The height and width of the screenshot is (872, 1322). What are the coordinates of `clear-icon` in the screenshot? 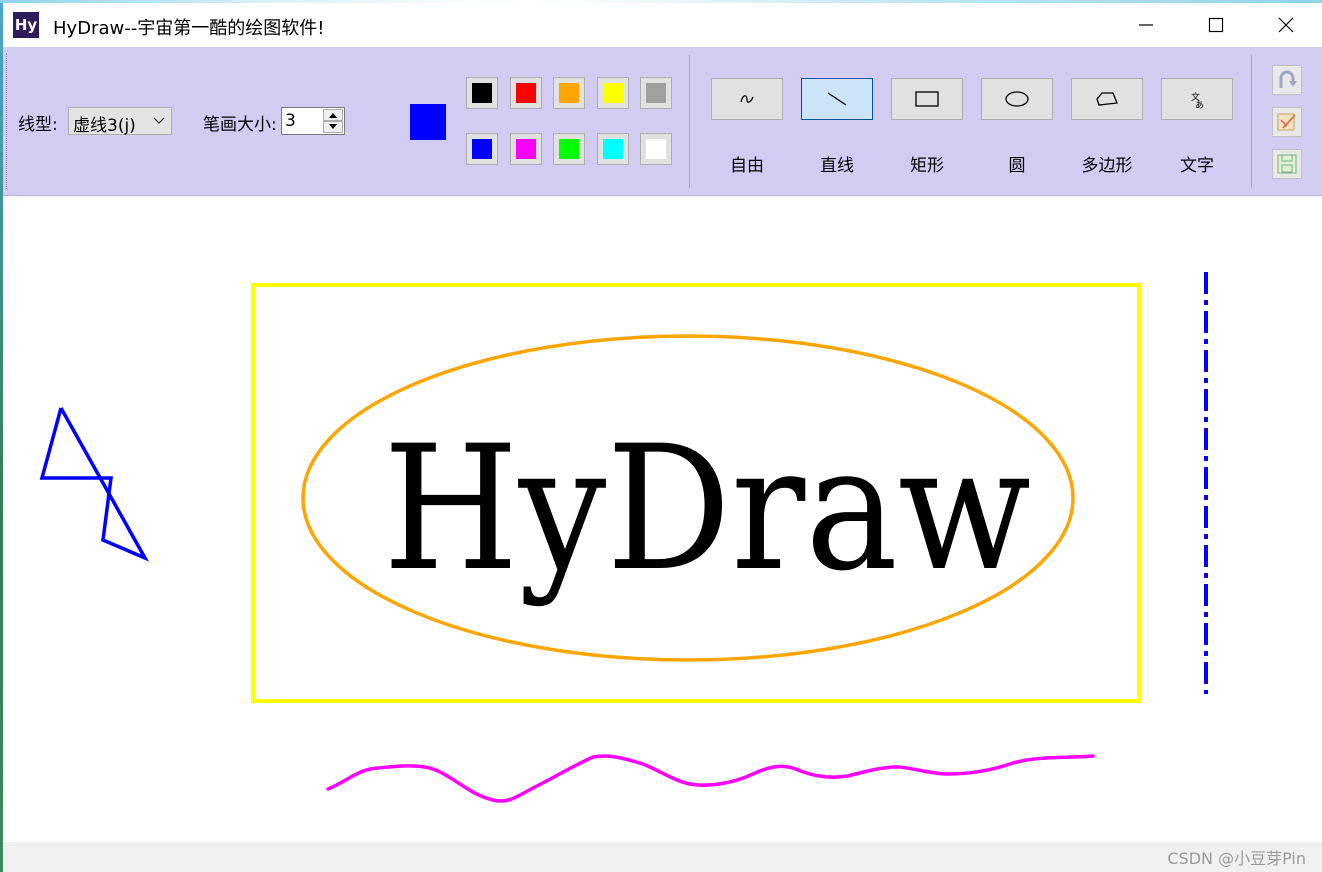 It's located at (1286, 122).